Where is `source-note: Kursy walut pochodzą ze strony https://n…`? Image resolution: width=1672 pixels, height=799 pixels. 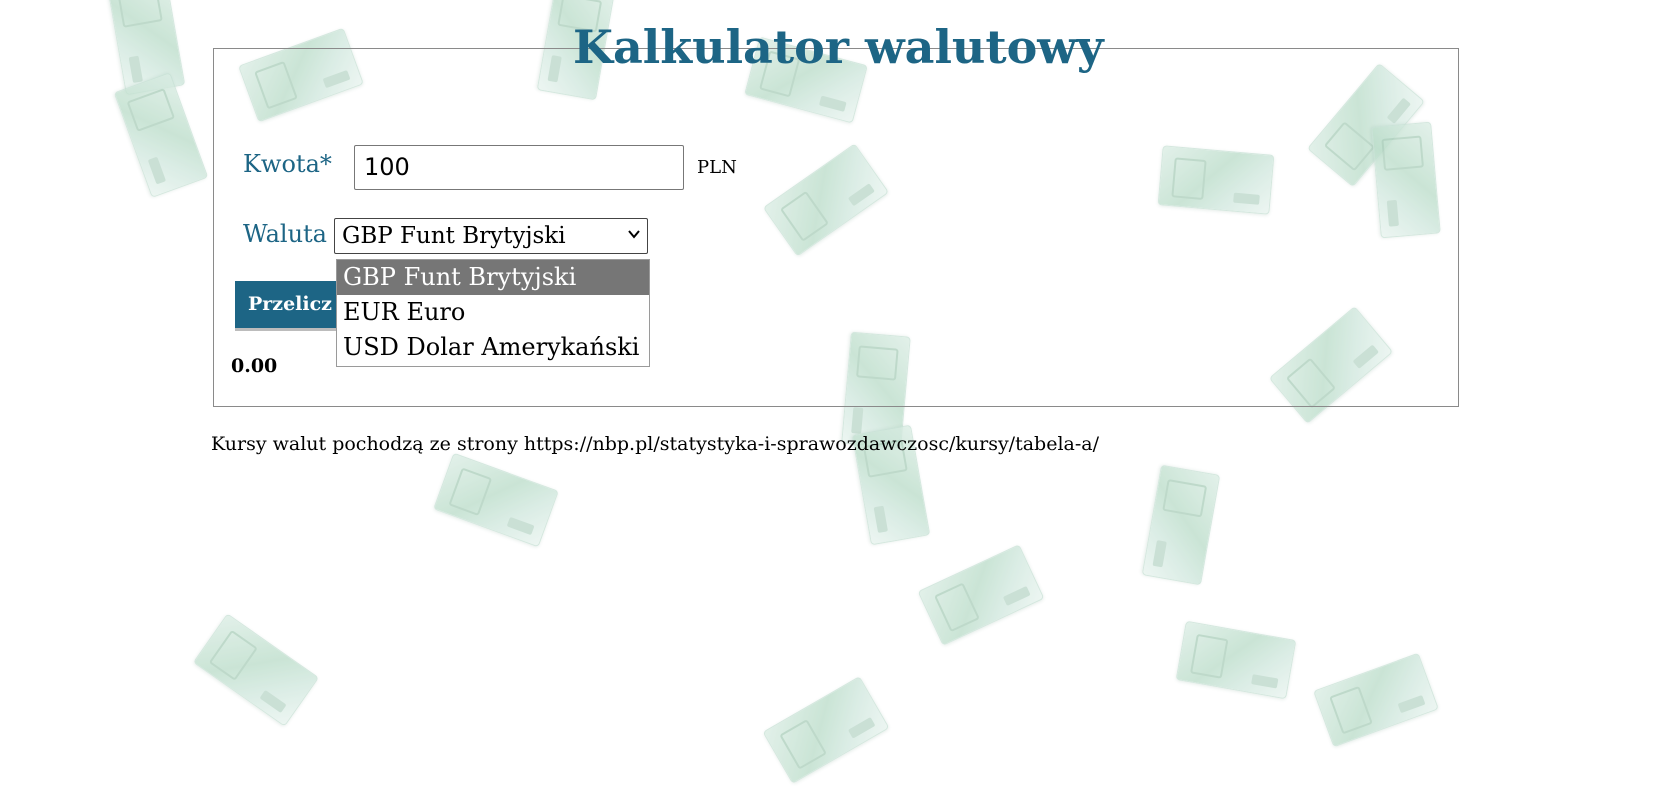
source-note: Kursy walut pochodzą ze strony https://n… is located at coordinates (655, 444).